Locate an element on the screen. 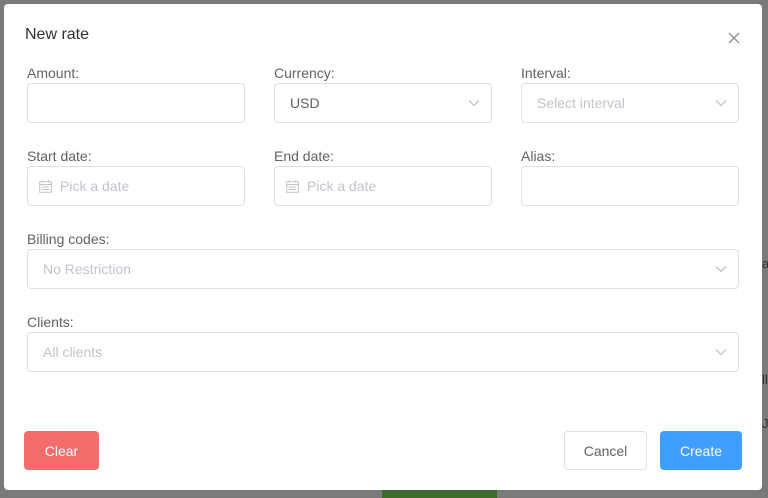 The image size is (768, 498). billing-codes-placeholder: No Restriction is located at coordinates (87, 269).